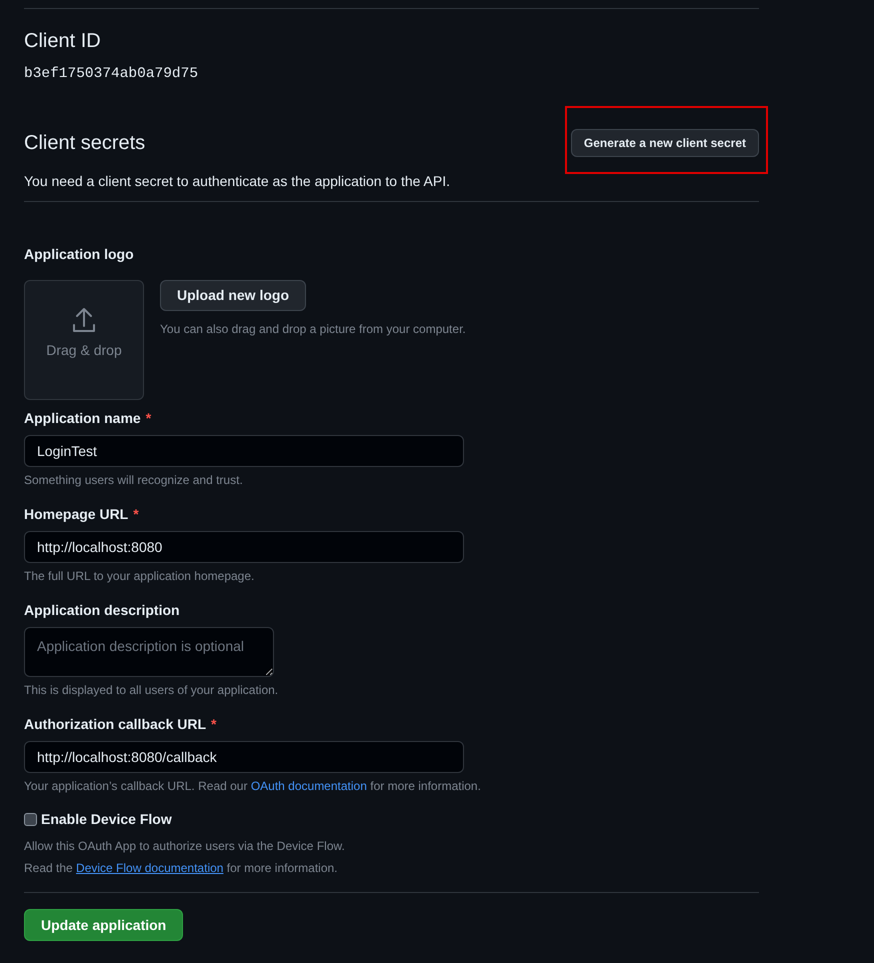 This screenshot has height=963, width=874. Describe the element at coordinates (313, 329) in the screenshot. I see `helper-text: You can also drag and drop a picture from your computer.` at that location.